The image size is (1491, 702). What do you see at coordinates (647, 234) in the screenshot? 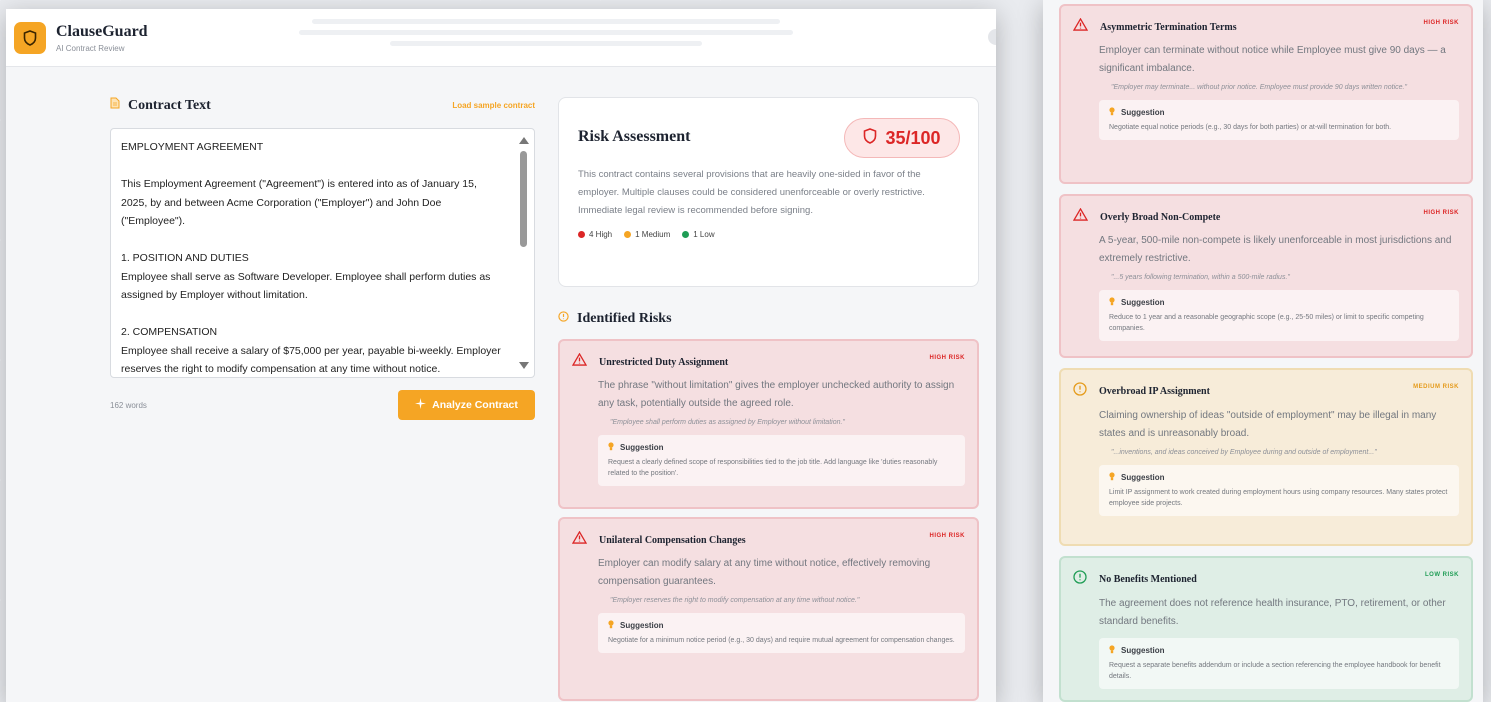
I see `legend-medium: 1 Medium` at bounding box center [647, 234].